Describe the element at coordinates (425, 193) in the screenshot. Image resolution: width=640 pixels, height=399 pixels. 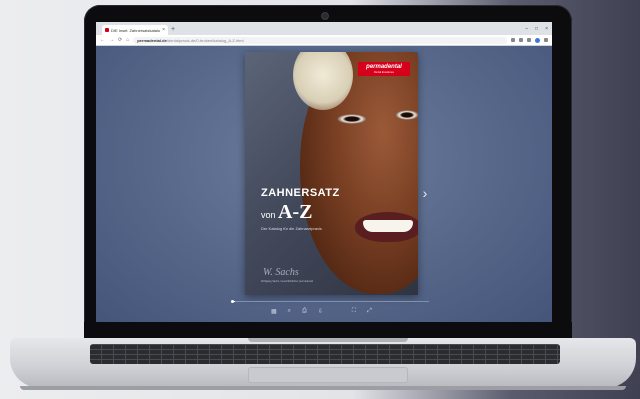
I see `next-page-icon: ›` at that location.